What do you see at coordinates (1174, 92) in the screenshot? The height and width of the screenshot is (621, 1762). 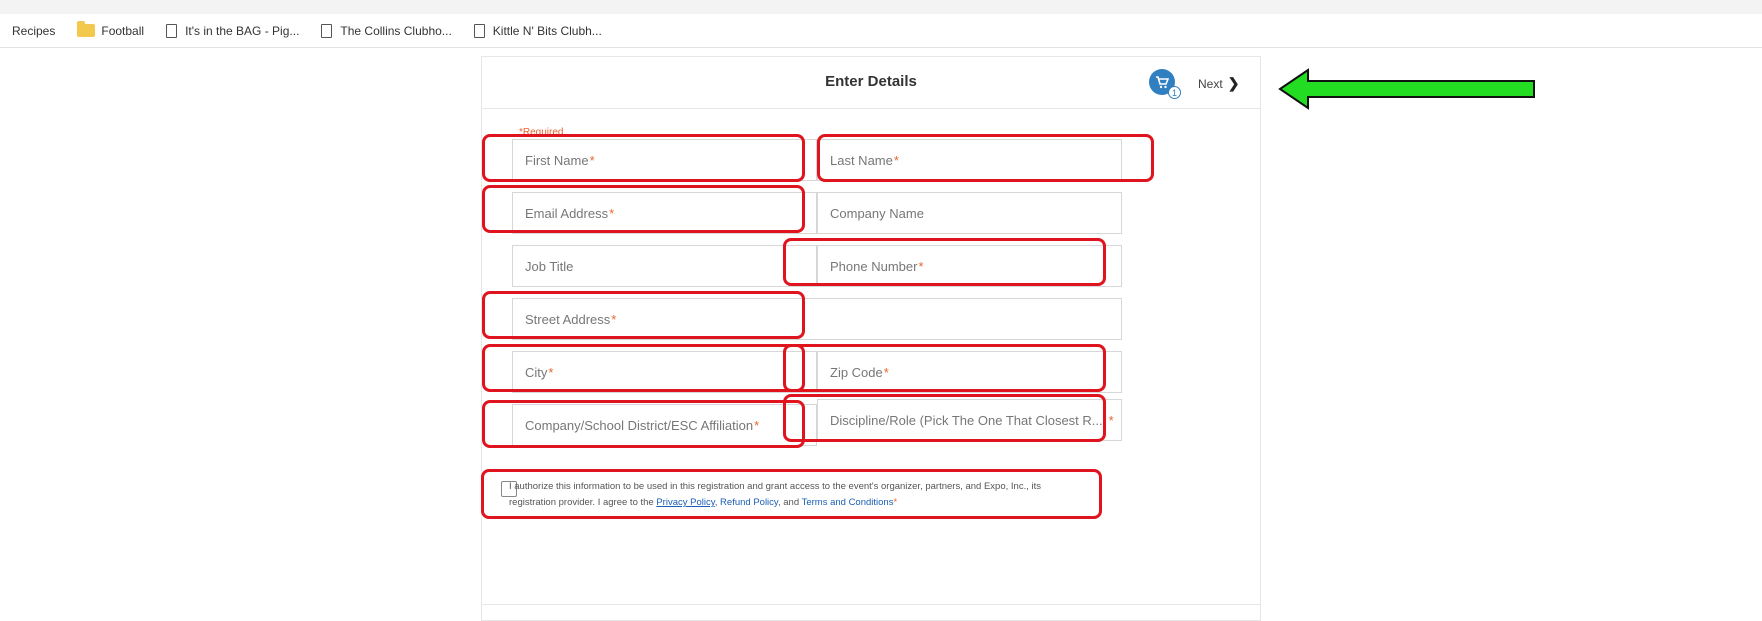 I see `cart-count-badge: 1` at bounding box center [1174, 92].